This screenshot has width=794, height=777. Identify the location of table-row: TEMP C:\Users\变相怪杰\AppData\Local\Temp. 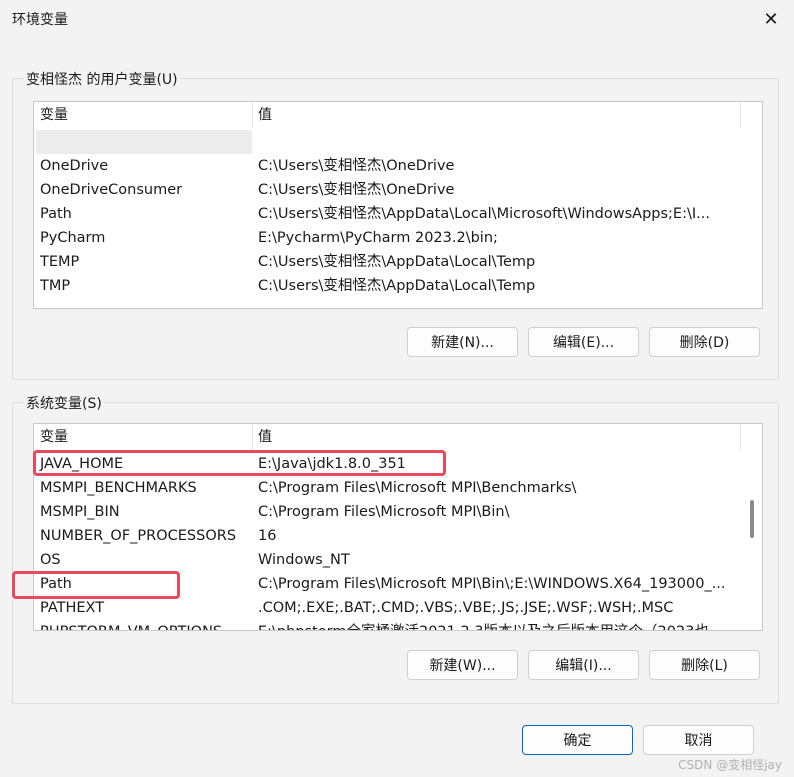
(398, 262).